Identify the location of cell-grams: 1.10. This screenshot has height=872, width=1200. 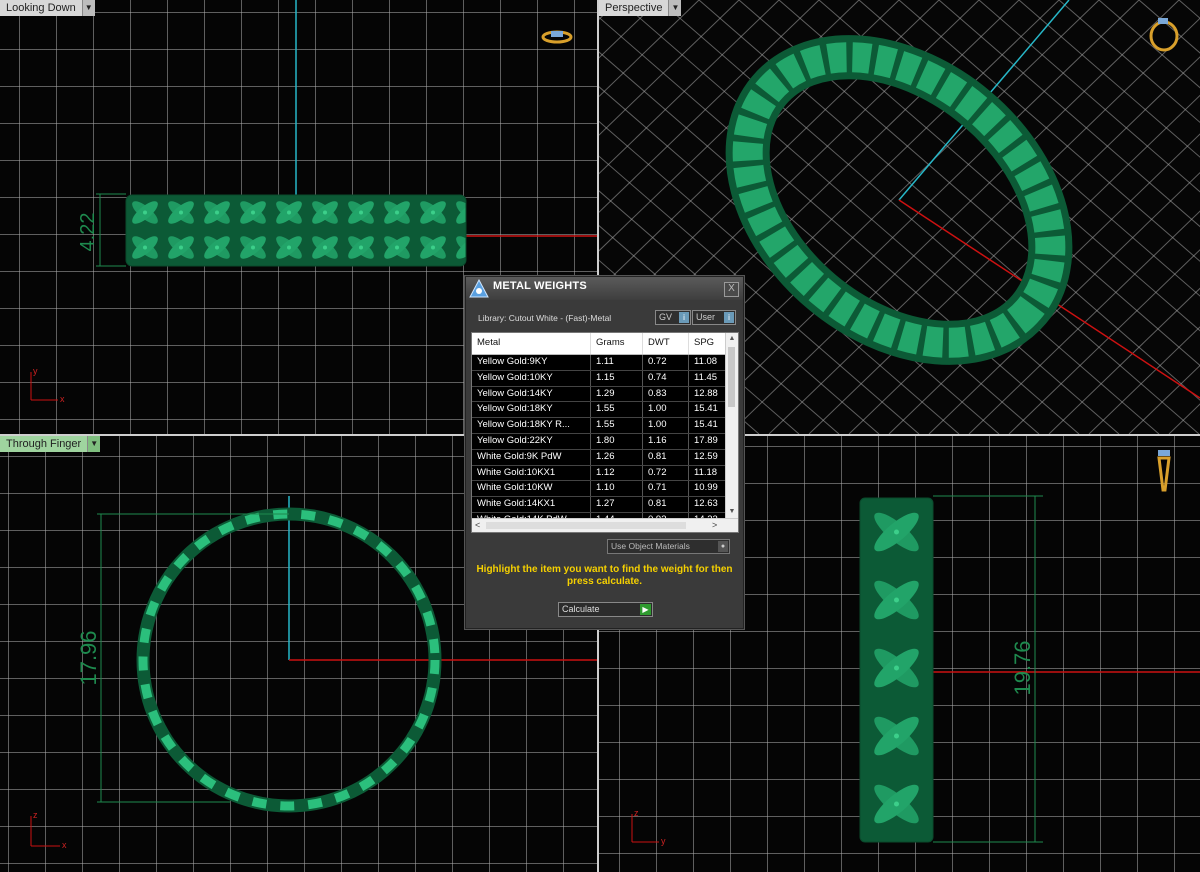
(617, 489).